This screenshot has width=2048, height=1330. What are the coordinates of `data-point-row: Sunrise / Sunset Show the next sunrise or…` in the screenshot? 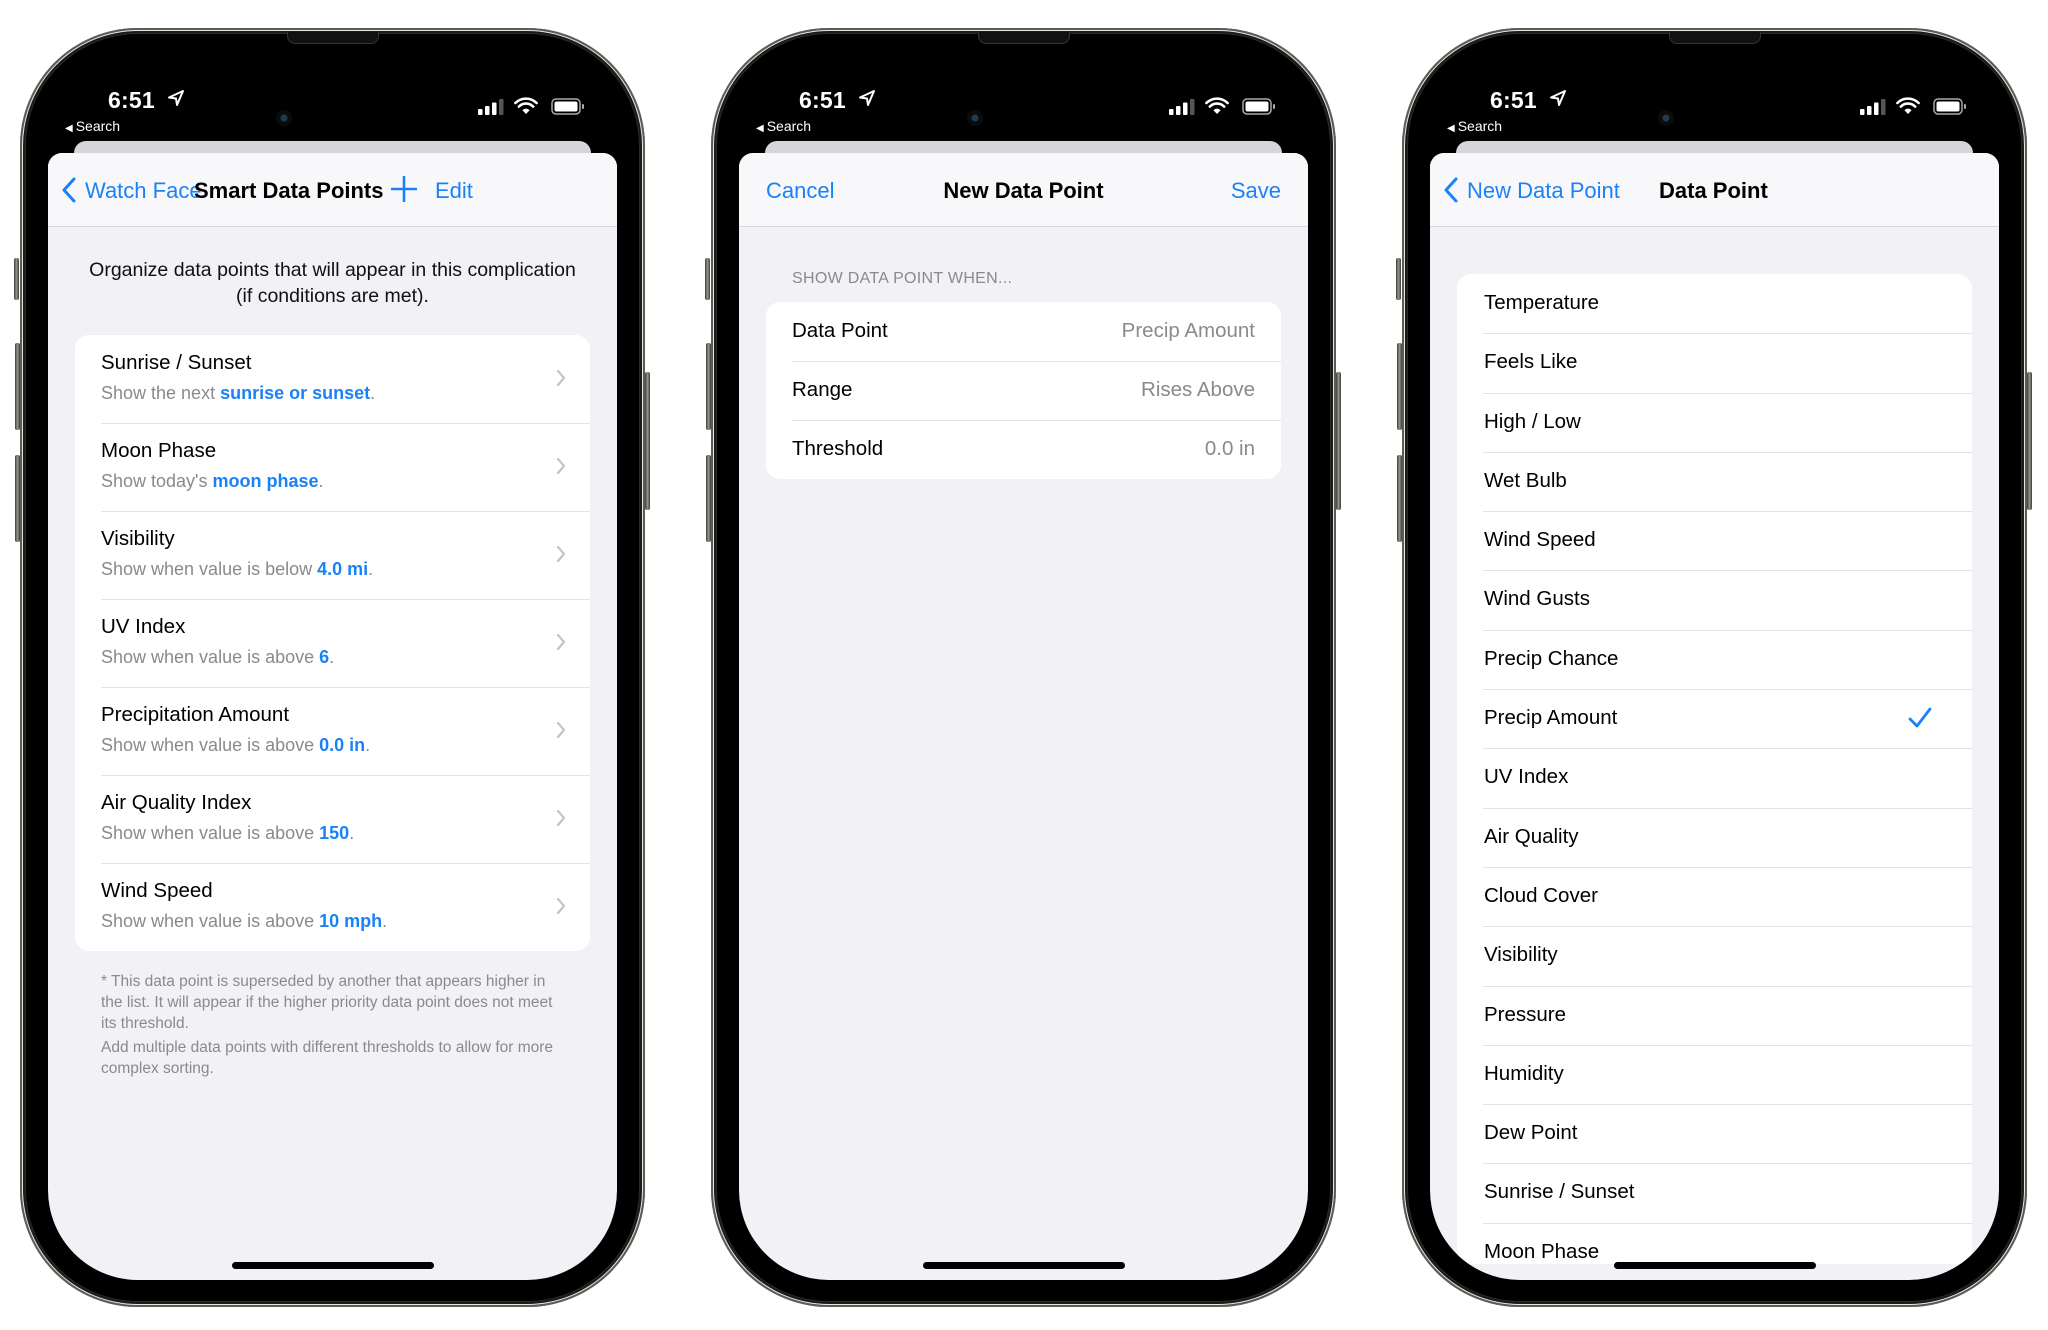 It's located at (332, 379).